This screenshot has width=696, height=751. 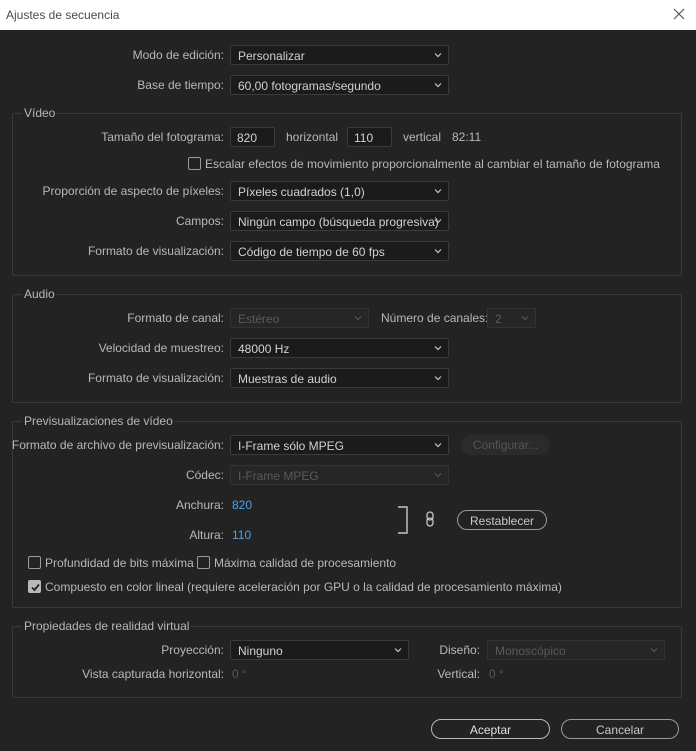 I want to click on h-view-label: Vista capturada horizontal:, so click(x=153, y=674).